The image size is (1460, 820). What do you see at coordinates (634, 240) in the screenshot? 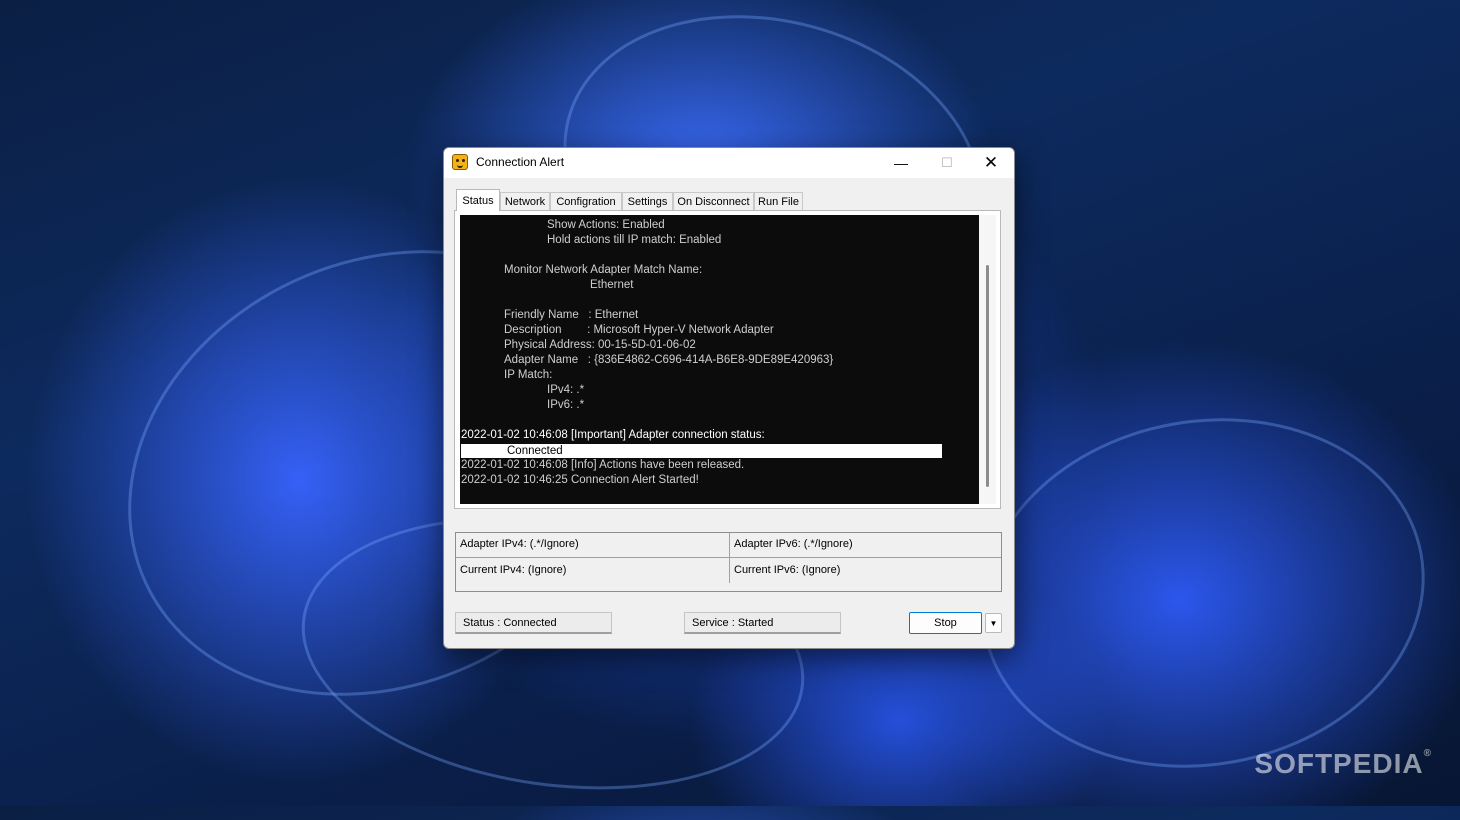
I see `log-line: Hold actions till IP match: Enabled` at bounding box center [634, 240].